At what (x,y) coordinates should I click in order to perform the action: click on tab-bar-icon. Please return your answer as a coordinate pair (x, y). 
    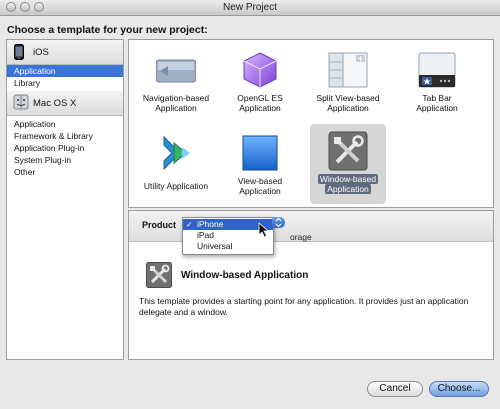
    Looking at the image, I should click on (437, 70).